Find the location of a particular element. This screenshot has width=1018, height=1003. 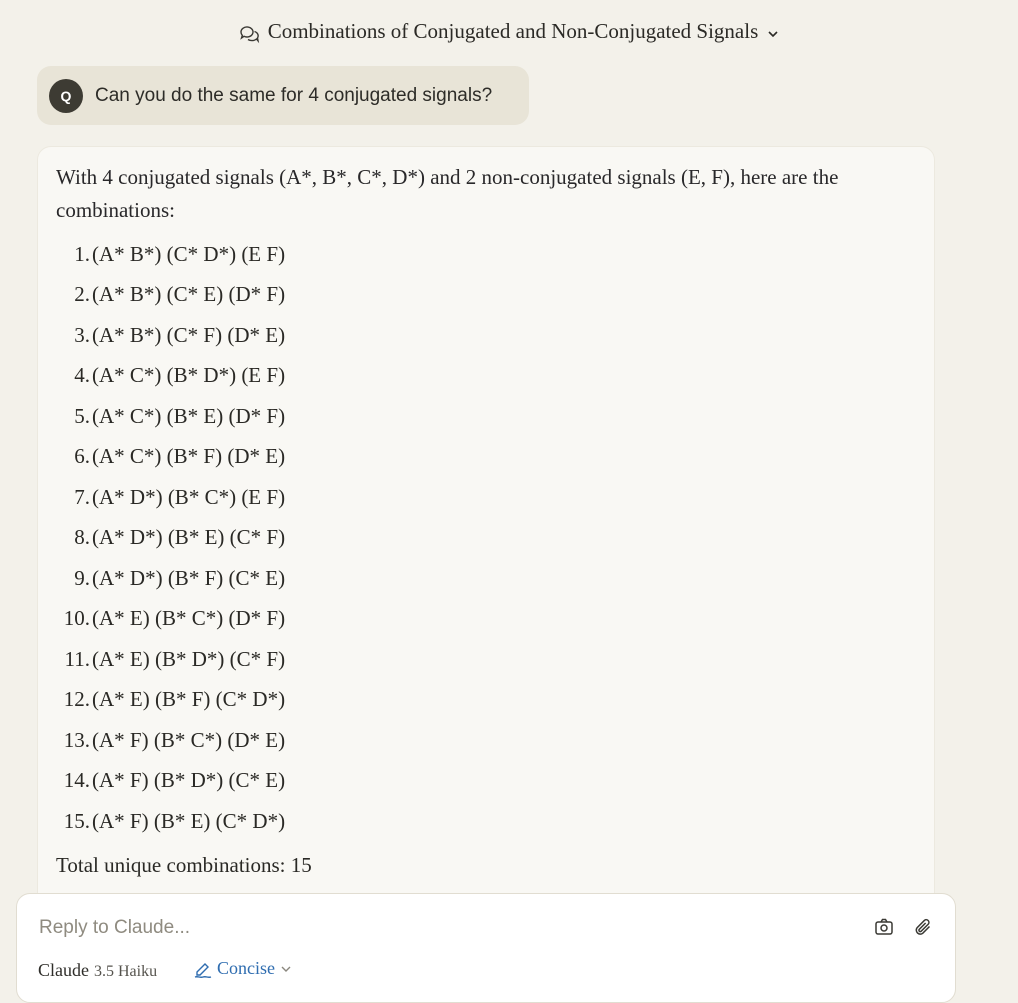

list-item-number: 7. is located at coordinates (82, 496).